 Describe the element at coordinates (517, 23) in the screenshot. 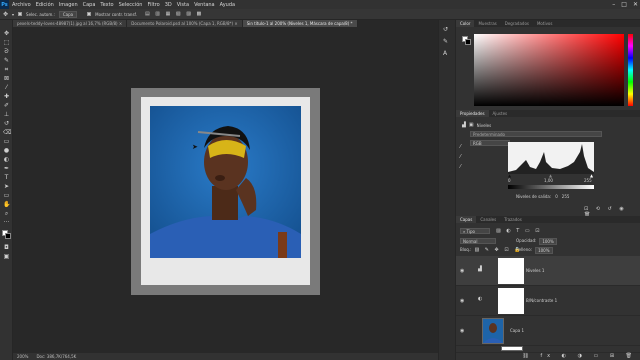

I see `tab-gradients: Degradados` at that location.